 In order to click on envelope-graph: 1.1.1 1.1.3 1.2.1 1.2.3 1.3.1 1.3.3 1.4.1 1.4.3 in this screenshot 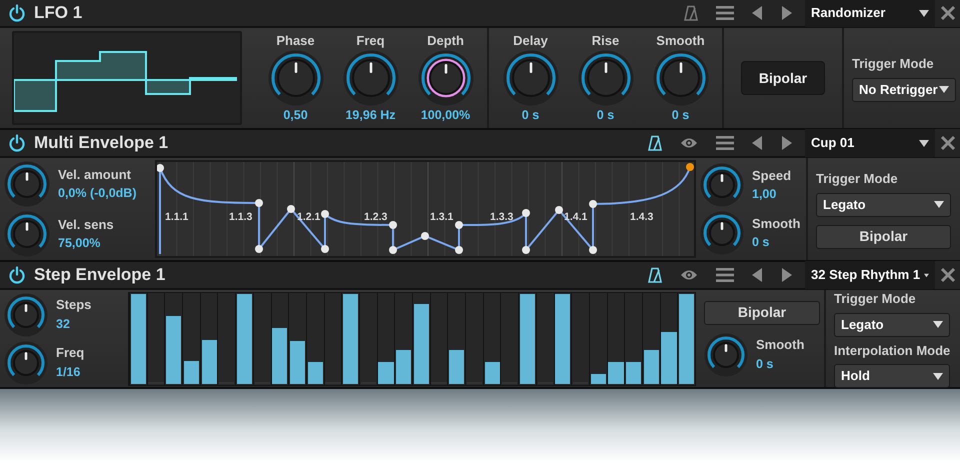, I will do `click(425, 209)`.